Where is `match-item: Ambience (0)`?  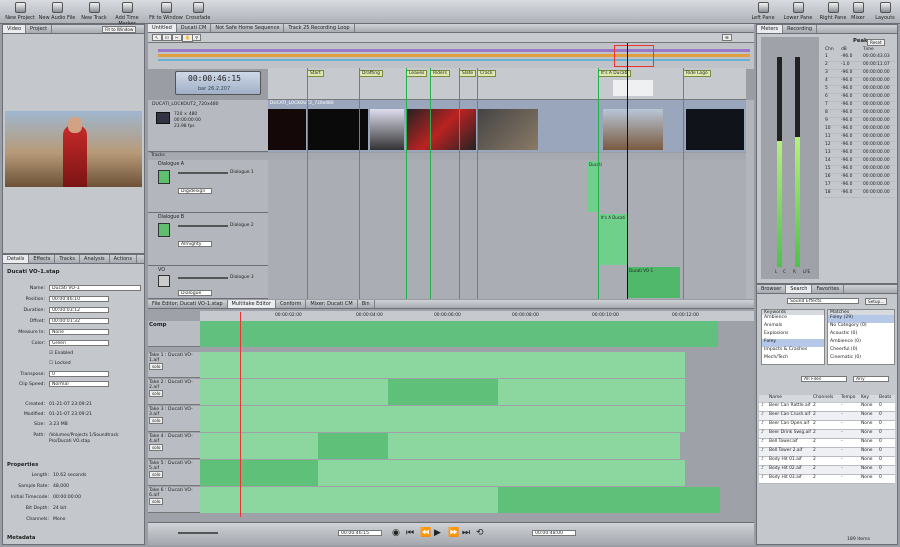 match-item: Ambience (0) is located at coordinates (861, 343).